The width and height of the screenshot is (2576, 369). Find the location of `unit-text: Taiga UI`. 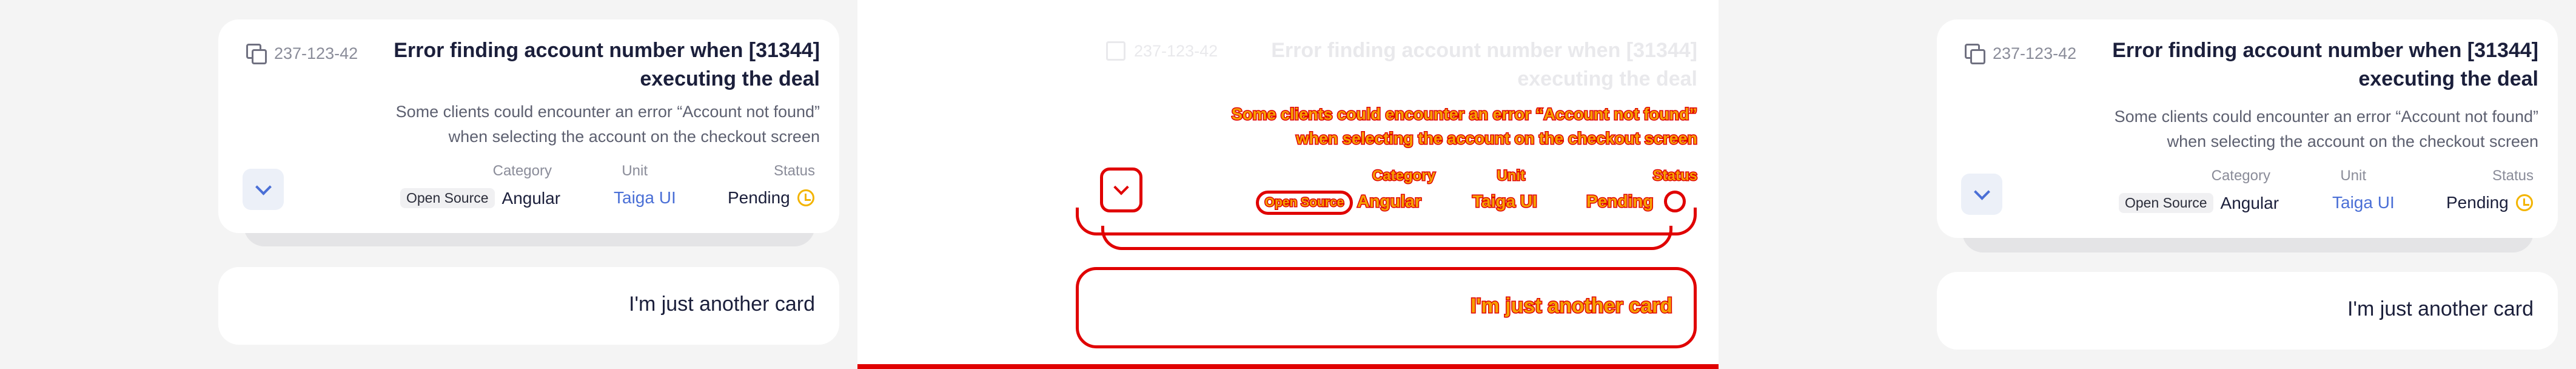

unit-text: Taiga UI is located at coordinates (645, 198).